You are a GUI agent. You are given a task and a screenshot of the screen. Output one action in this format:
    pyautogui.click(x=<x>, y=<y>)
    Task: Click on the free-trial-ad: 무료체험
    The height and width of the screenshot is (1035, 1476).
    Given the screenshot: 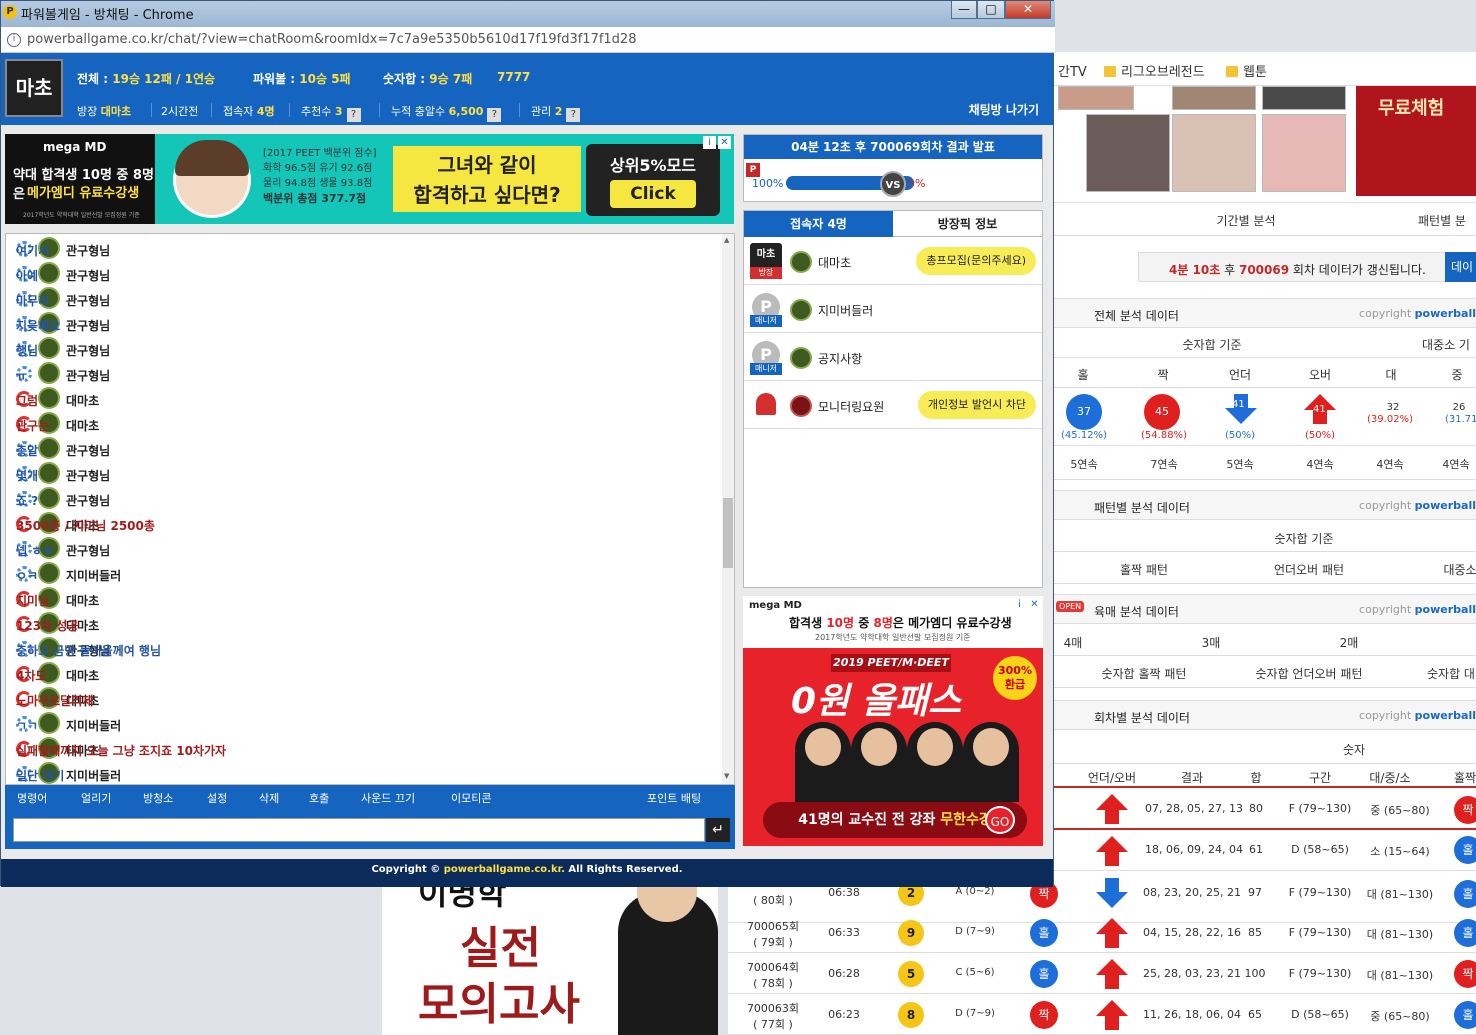 What is the action you would take?
    pyautogui.click(x=1416, y=141)
    